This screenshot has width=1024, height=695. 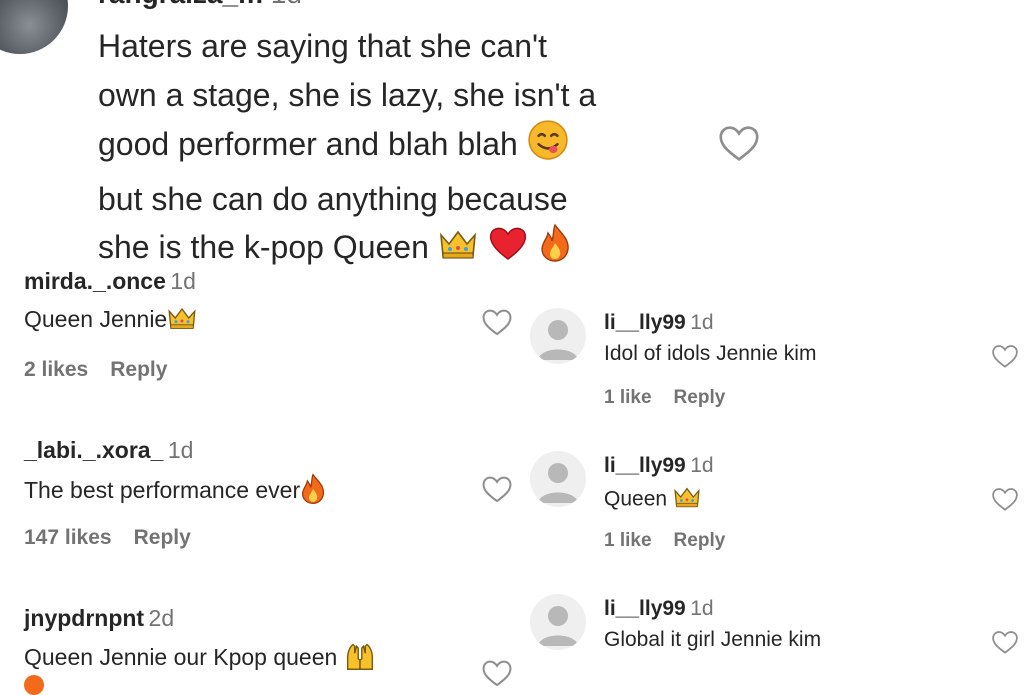 I want to click on comment-body: Queen Jennie our Kpop queen, so click(x=181, y=657).